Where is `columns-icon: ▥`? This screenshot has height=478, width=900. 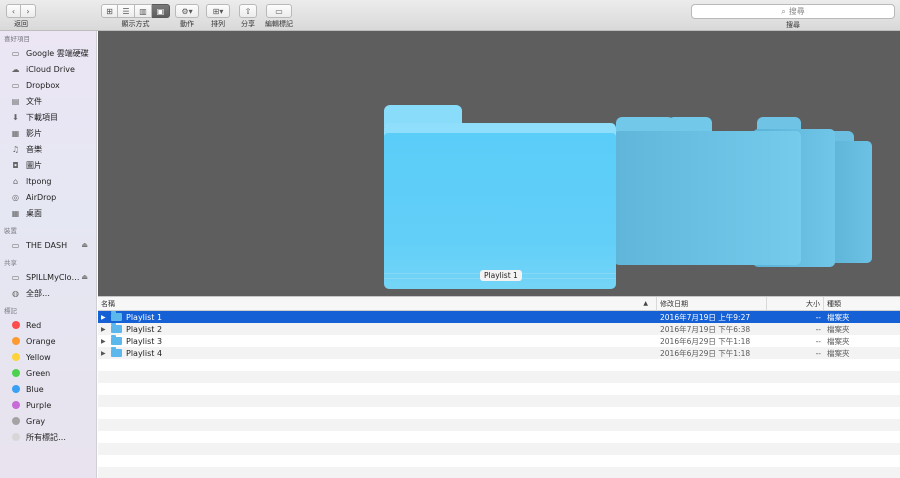
columns-icon: ▥ is located at coordinates (143, 11).